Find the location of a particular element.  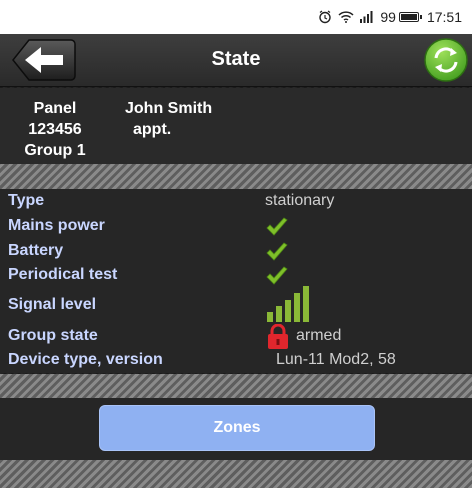

panel-label: Panel is located at coordinates (55, 108).